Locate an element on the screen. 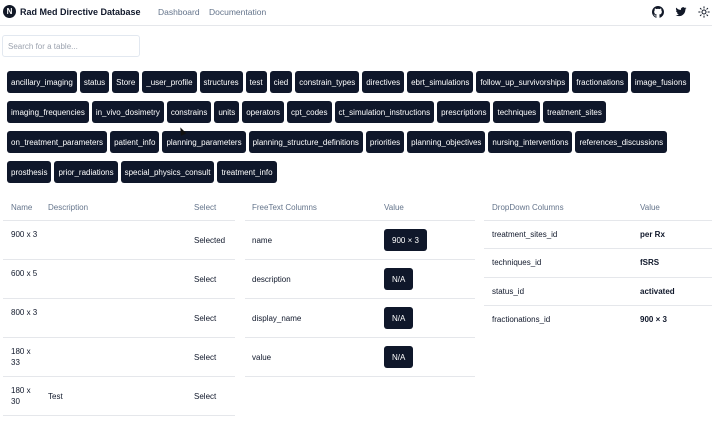  records-header-divider is located at coordinates (119, 220).